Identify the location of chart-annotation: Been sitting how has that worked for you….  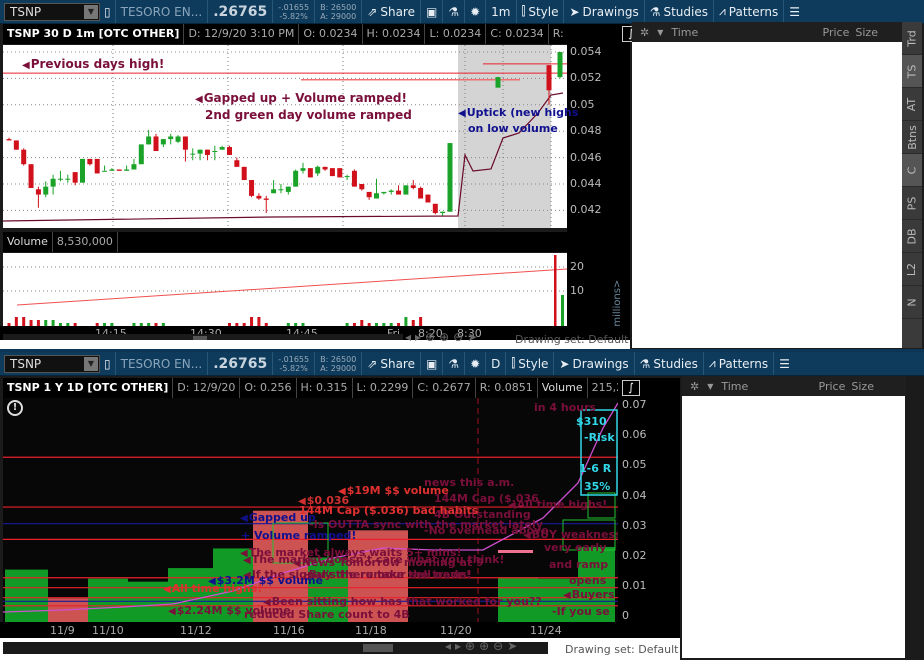
(402, 601).